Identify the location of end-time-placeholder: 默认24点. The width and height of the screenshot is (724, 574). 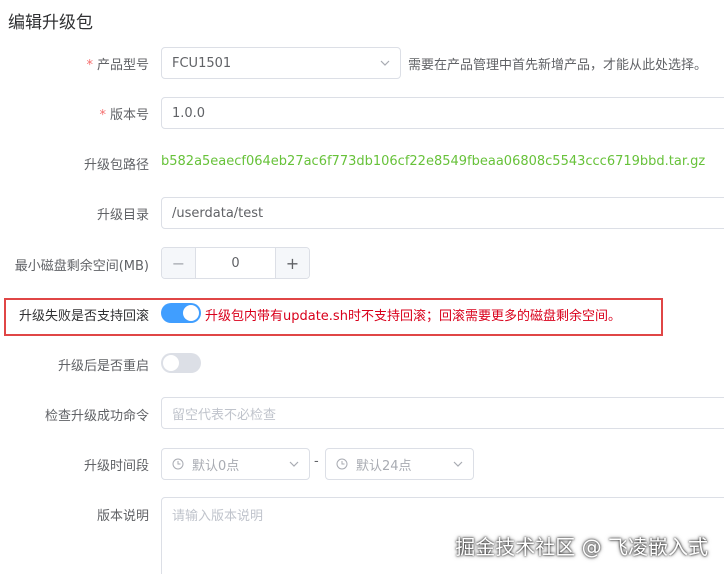
(384, 466).